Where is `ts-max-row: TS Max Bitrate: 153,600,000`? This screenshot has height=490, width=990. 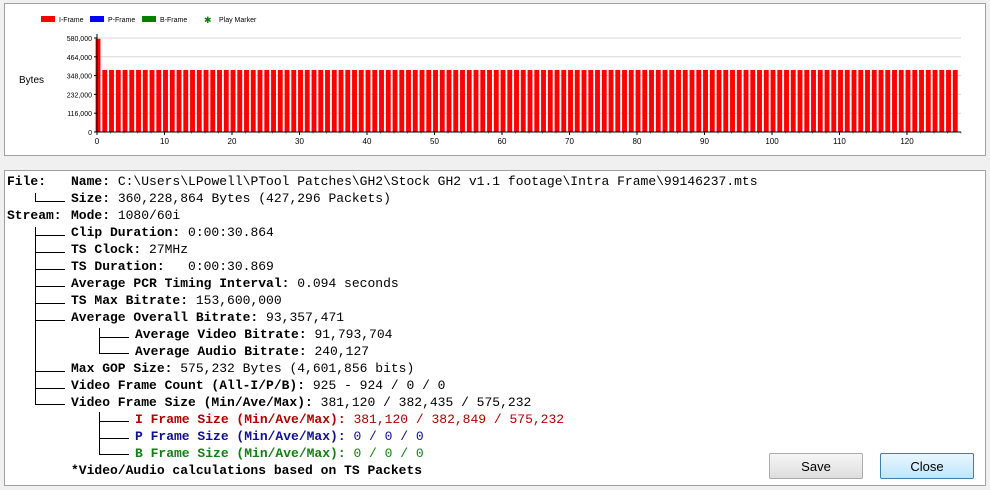 ts-max-row: TS Max Bitrate: 153,600,000 is located at coordinates (176, 300).